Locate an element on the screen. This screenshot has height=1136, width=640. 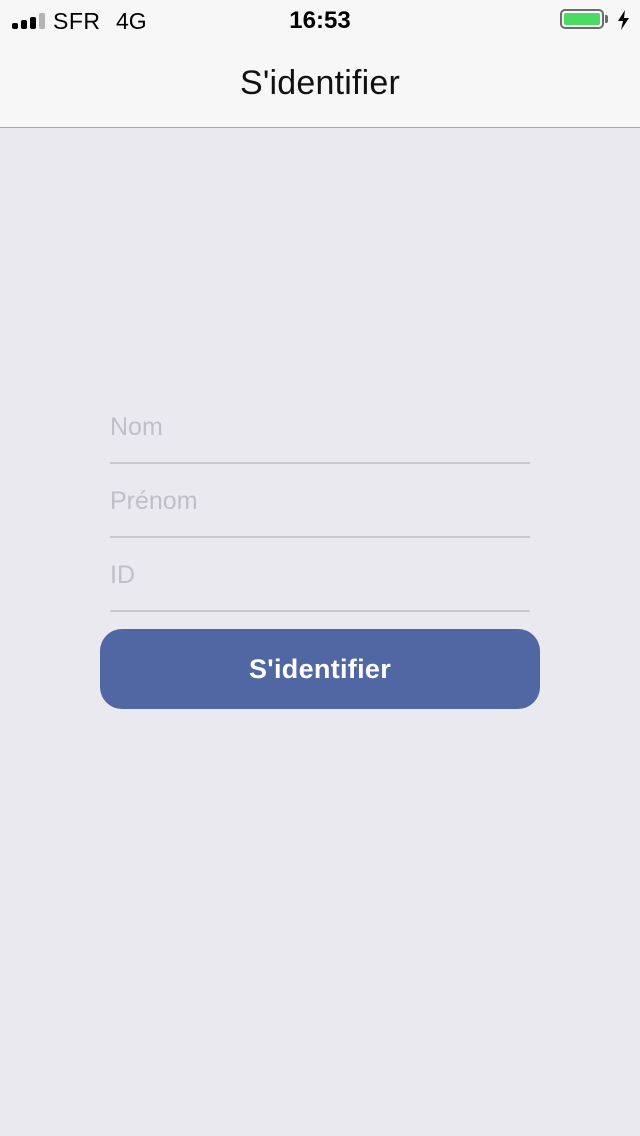
battery-icon is located at coordinates (582, 19).